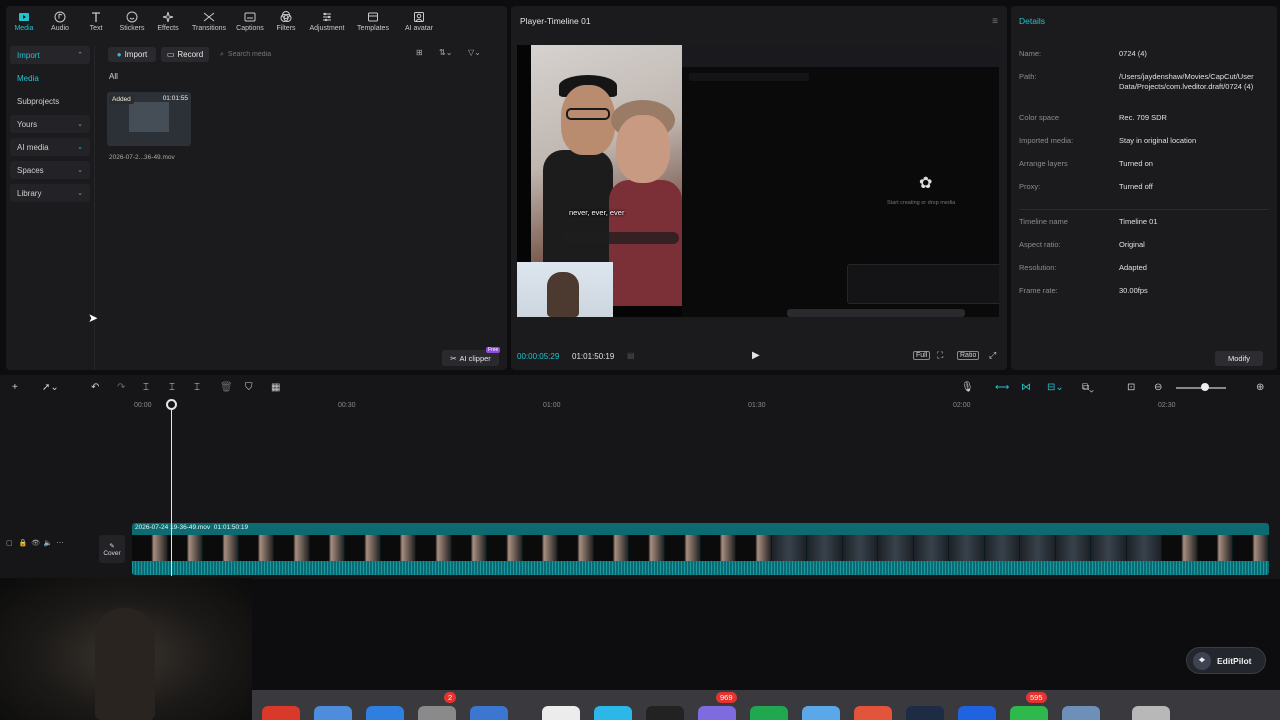 The height and width of the screenshot is (720, 1280). I want to click on sort-icon: ⇅⌄, so click(445, 52).